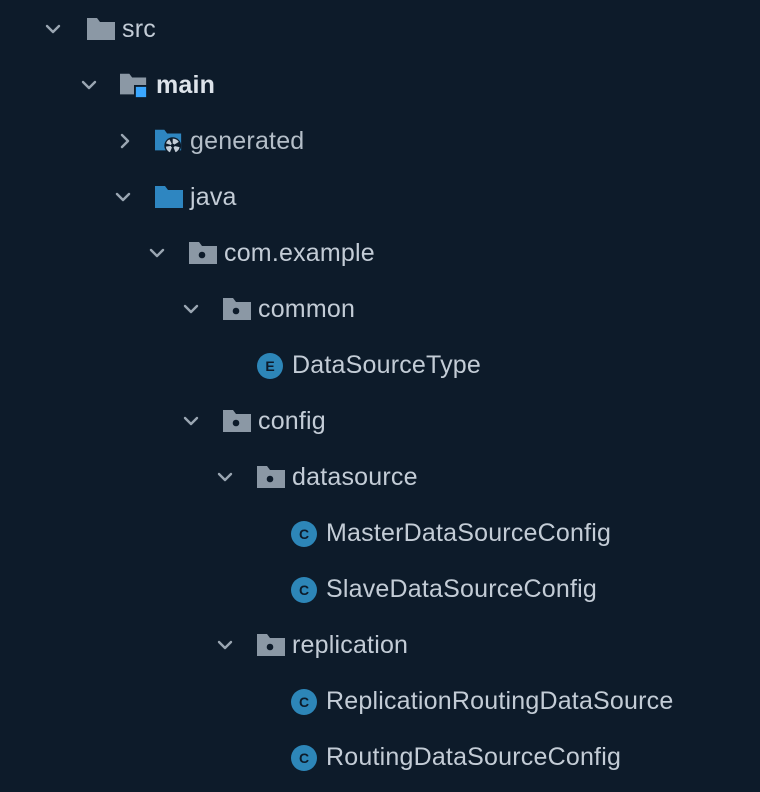 This screenshot has width=760, height=792. What do you see at coordinates (355, 477) in the screenshot?
I see `tree-label-datasource: datasource` at bounding box center [355, 477].